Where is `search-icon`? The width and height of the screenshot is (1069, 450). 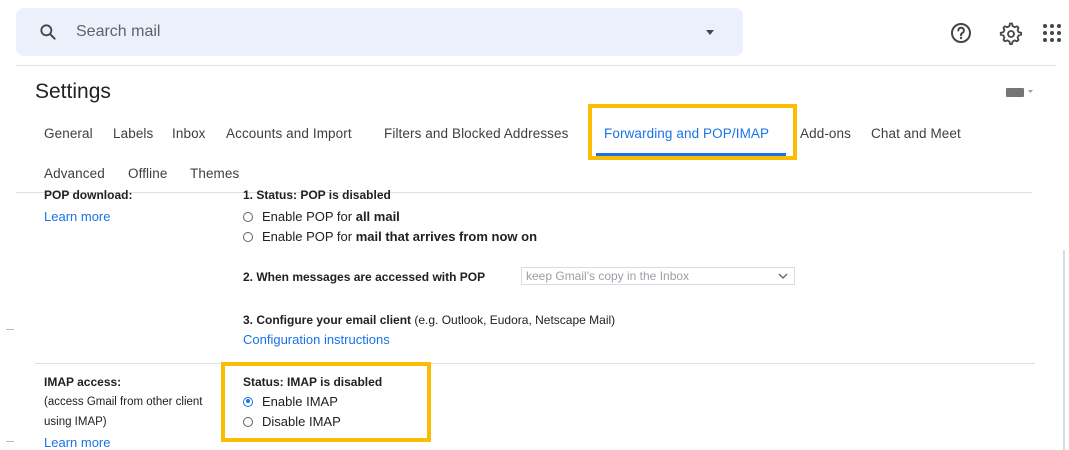 search-icon is located at coordinates (48, 32).